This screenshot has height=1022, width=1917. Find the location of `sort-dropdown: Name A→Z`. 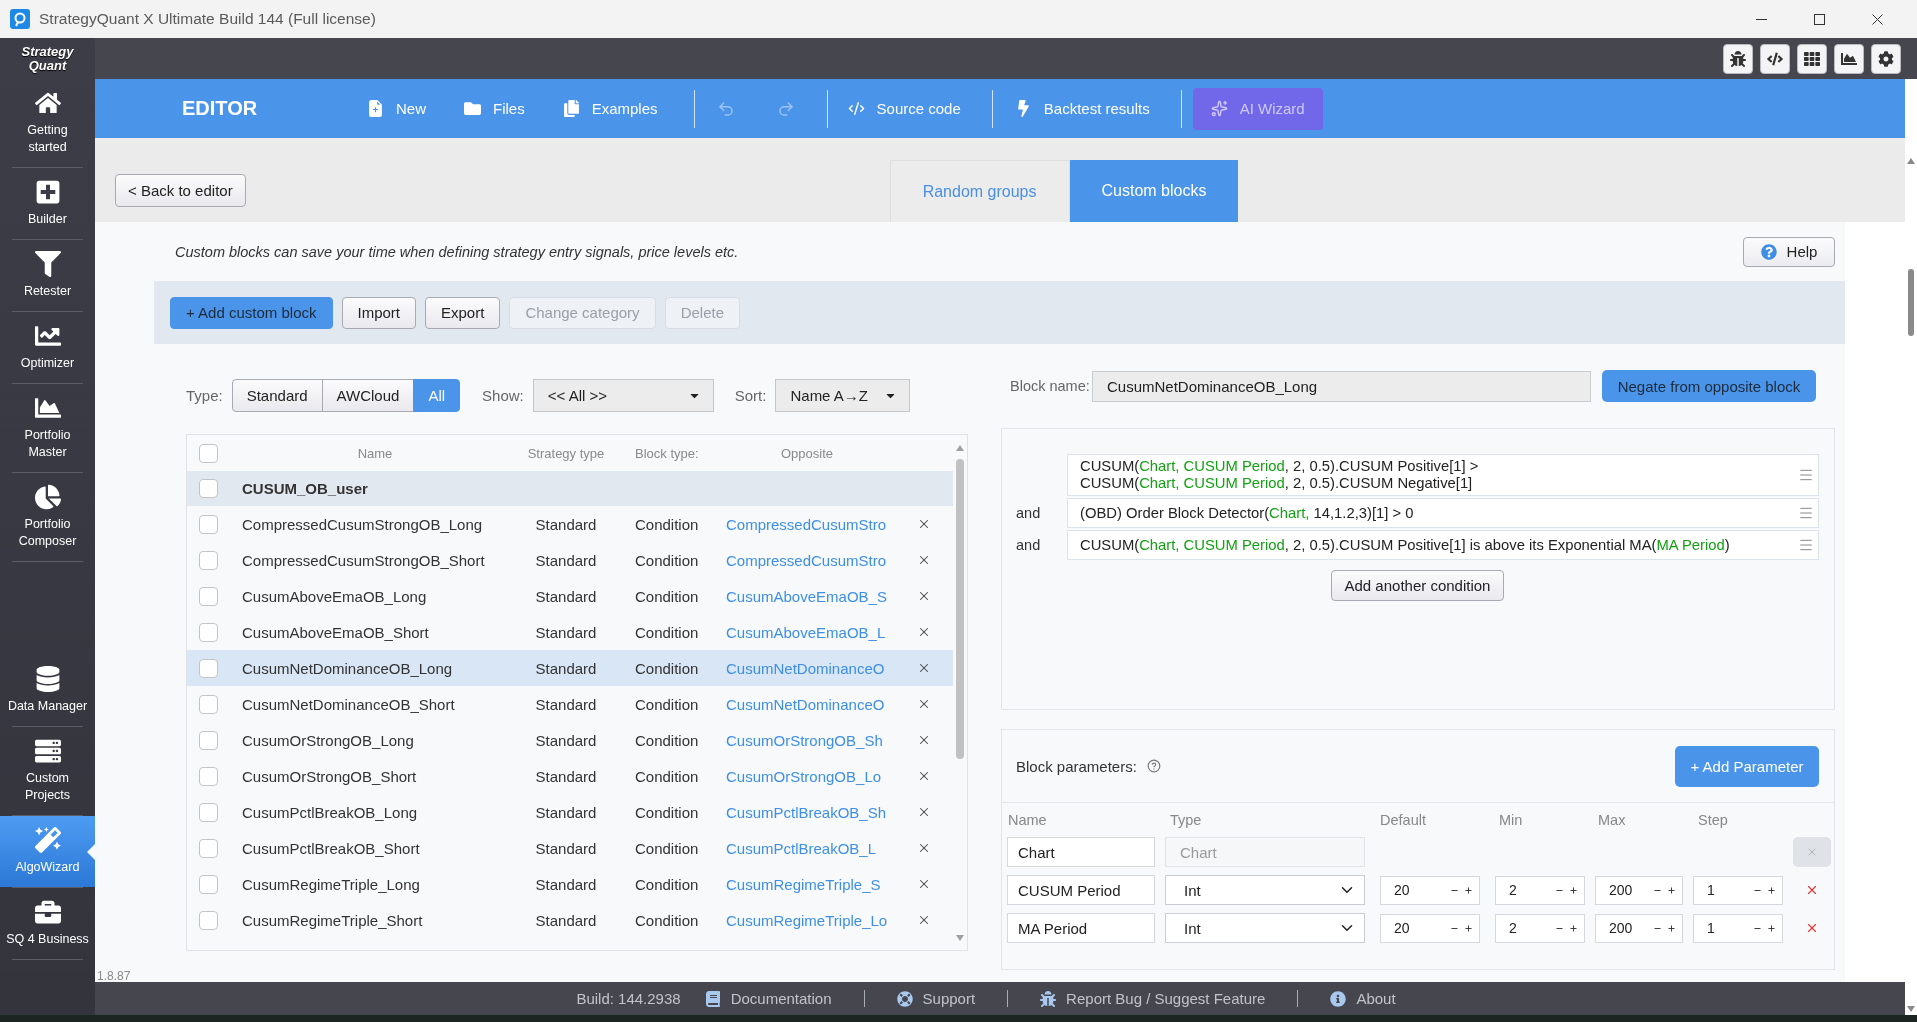

sort-dropdown: Name A→Z is located at coordinates (843, 395).